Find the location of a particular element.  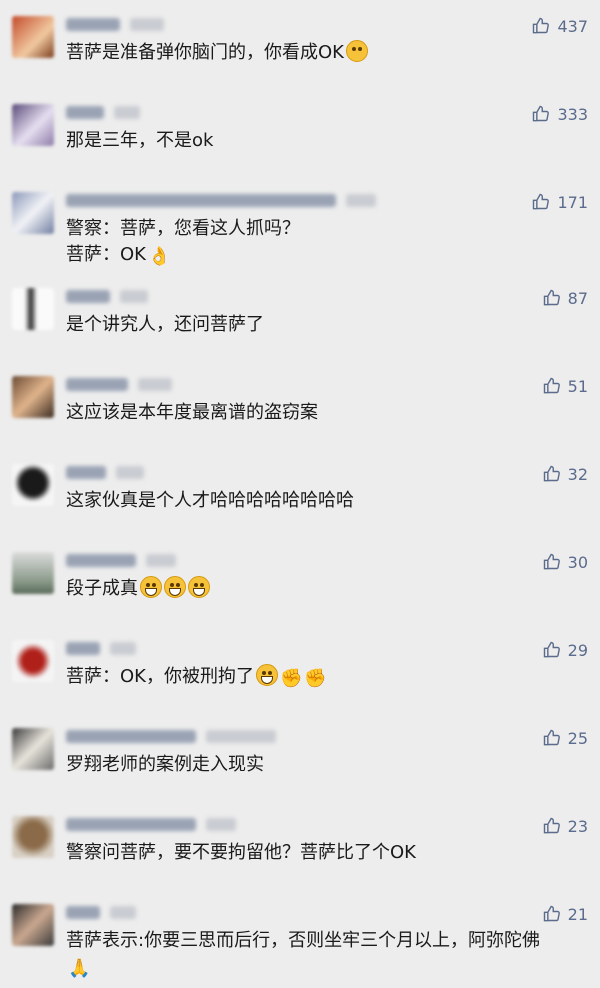

like-button: 23 is located at coordinates (565, 826).